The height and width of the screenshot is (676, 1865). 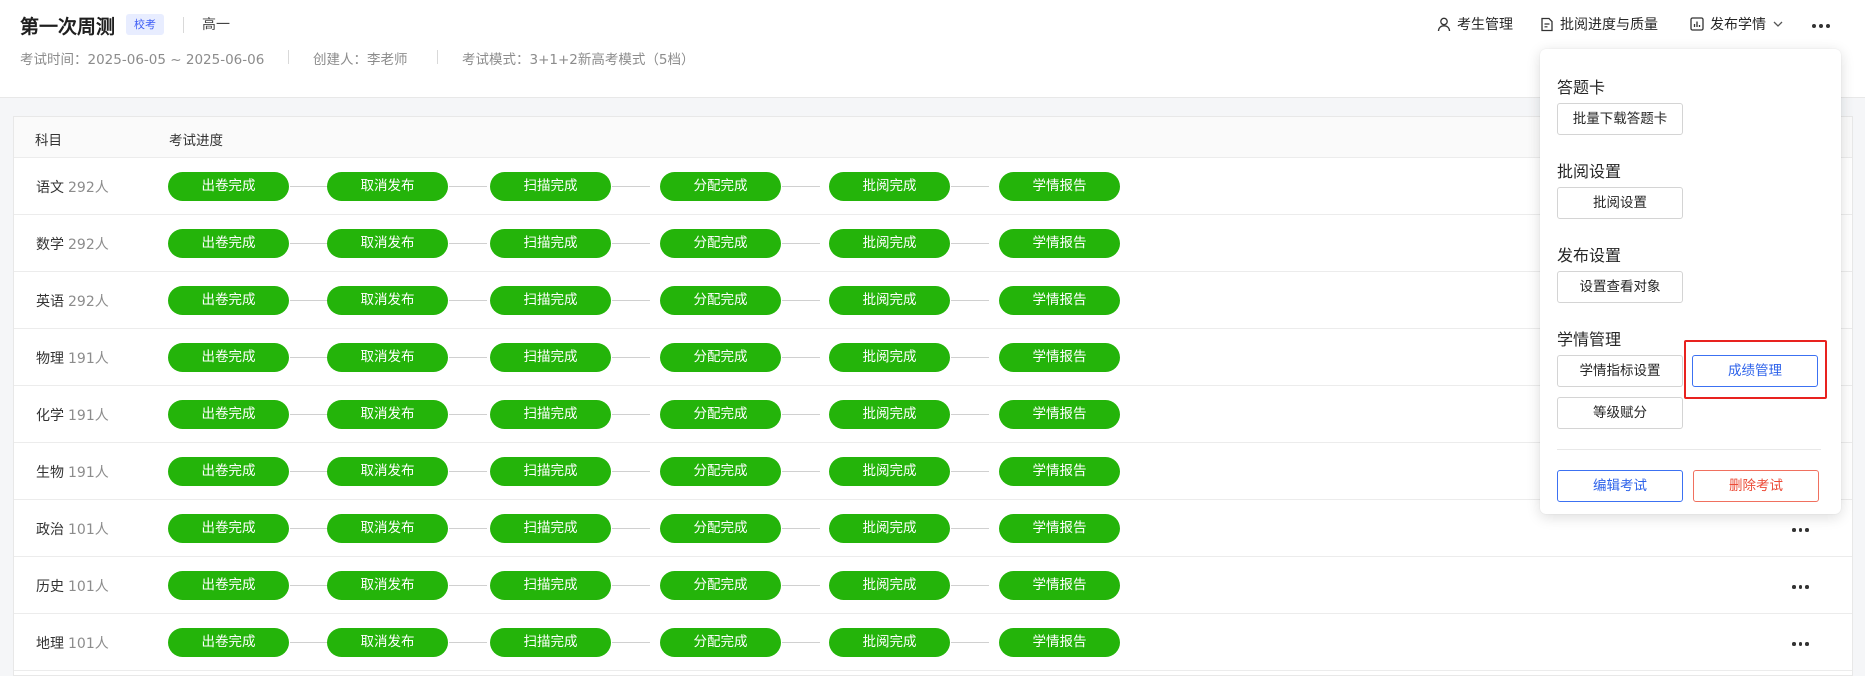 What do you see at coordinates (72, 358) in the screenshot?
I see `subject-cell: 物理 191人` at bounding box center [72, 358].